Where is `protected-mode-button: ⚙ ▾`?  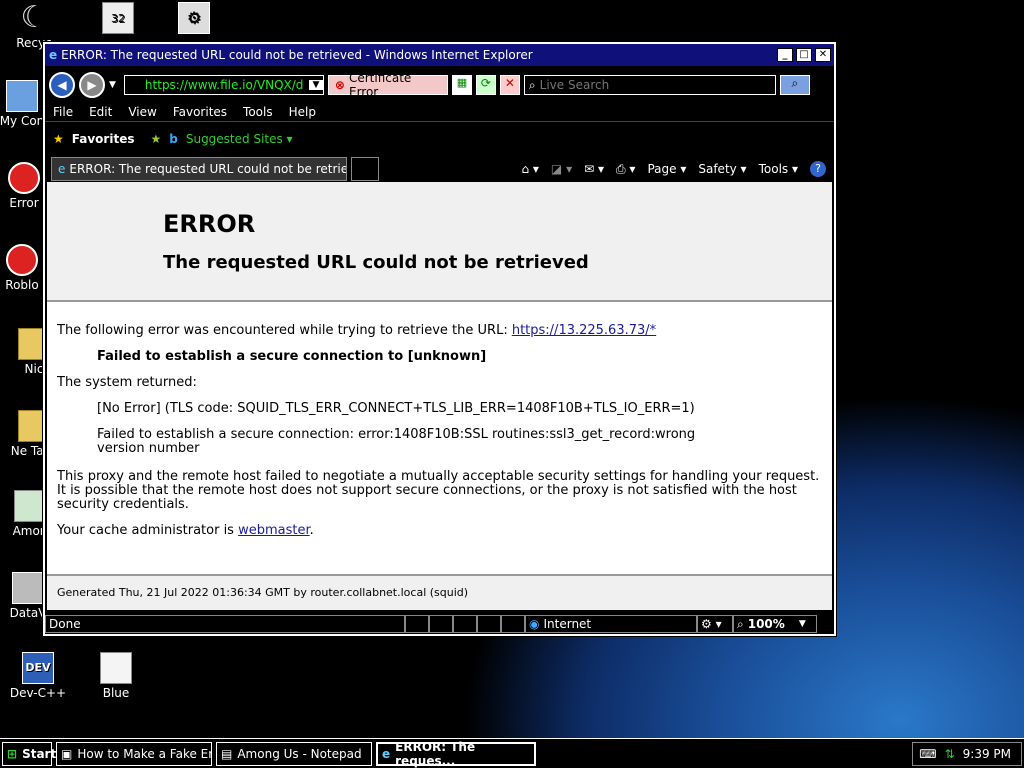
protected-mode-button: ⚙ ▾ is located at coordinates (715, 624).